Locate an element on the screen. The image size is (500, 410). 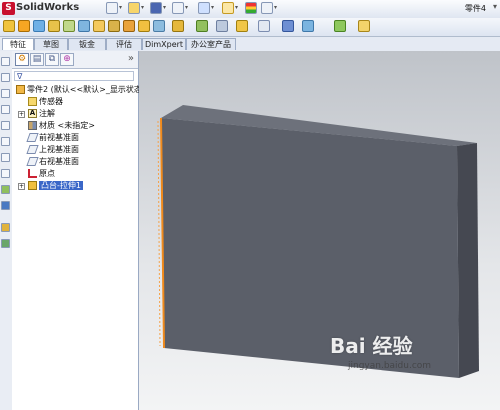
document-title: 零件4 is located at coordinates (475, 8).